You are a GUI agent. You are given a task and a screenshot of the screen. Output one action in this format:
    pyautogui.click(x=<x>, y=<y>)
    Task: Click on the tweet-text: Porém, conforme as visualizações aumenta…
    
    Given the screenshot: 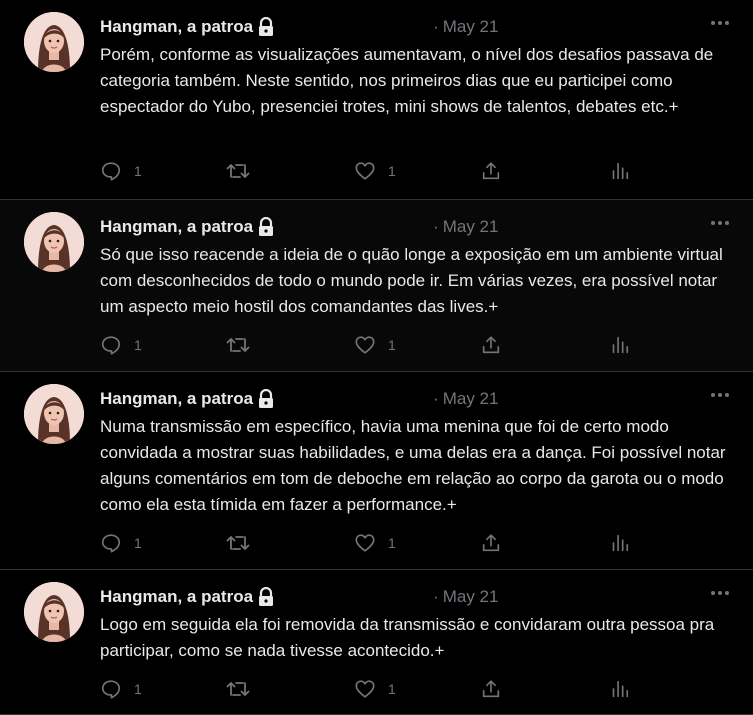 What is the action you would take?
    pyautogui.click(x=407, y=80)
    